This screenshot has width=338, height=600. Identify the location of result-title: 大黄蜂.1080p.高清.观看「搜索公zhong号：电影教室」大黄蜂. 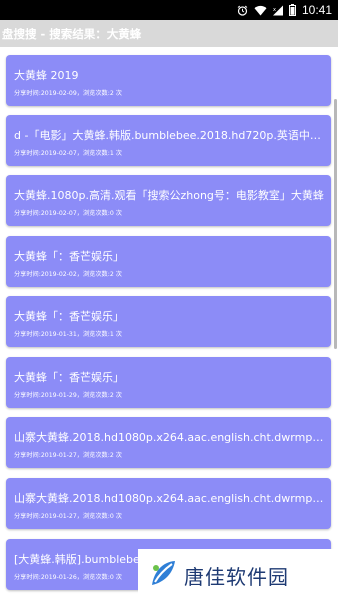
(169, 195).